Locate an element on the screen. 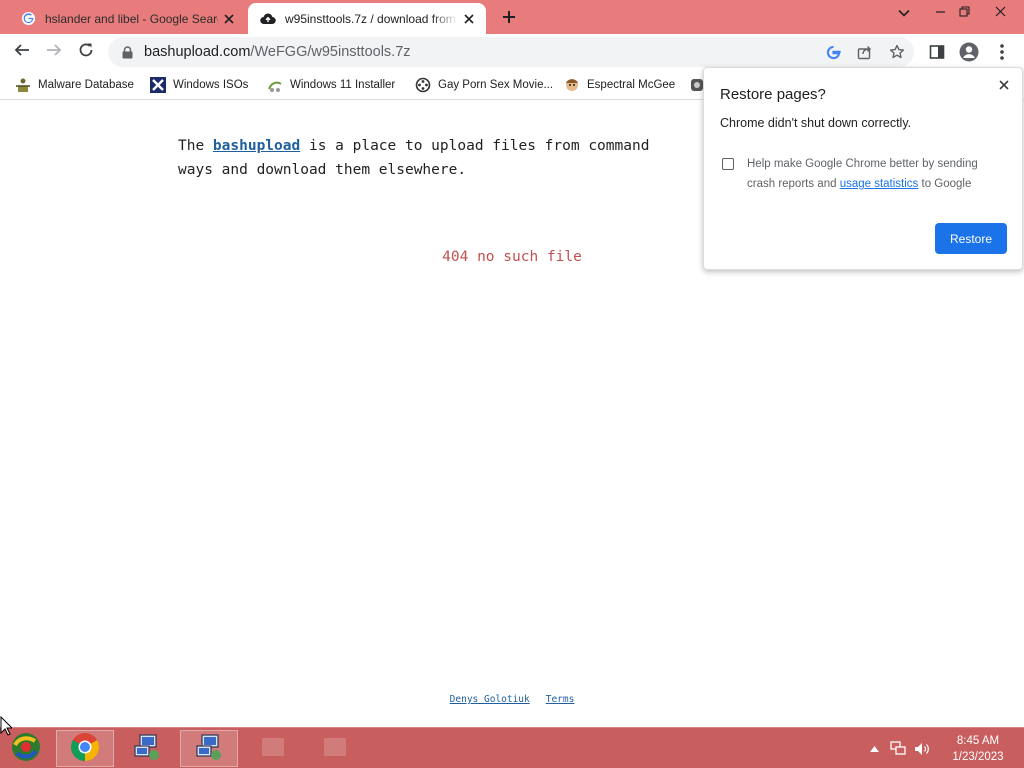 Image resolution: width=1024 pixels, height=768 pixels. page-footer: Denys Golotiuk Terms is located at coordinates (512, 699).